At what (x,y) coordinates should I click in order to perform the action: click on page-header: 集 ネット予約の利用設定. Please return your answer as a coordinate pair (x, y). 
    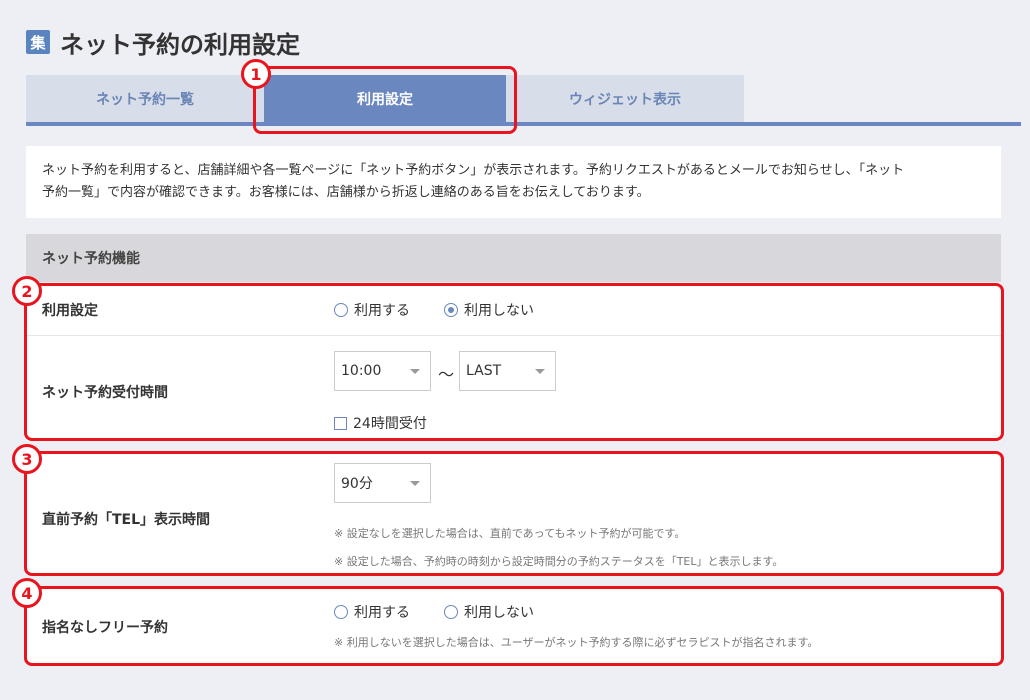
    Looking at the image, I should click on (163, 42).